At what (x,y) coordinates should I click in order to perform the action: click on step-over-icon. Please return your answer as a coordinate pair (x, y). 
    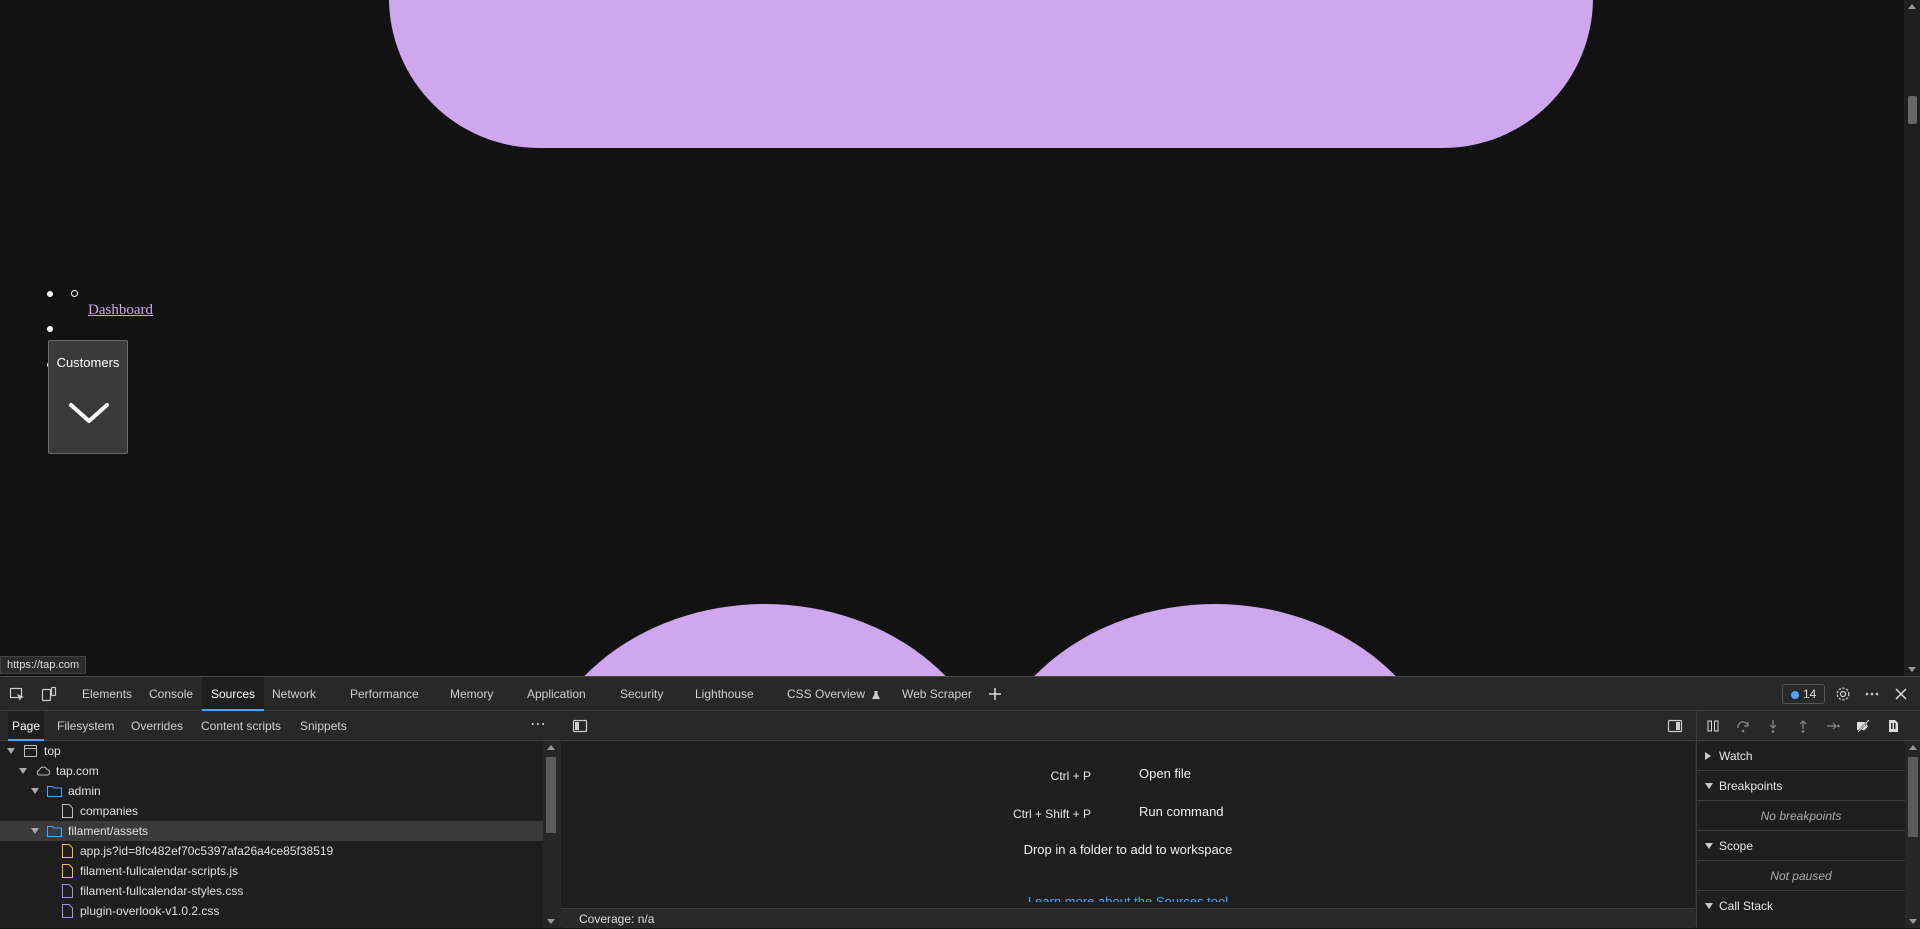
    Looking at the image, I should click on (1743, 726).